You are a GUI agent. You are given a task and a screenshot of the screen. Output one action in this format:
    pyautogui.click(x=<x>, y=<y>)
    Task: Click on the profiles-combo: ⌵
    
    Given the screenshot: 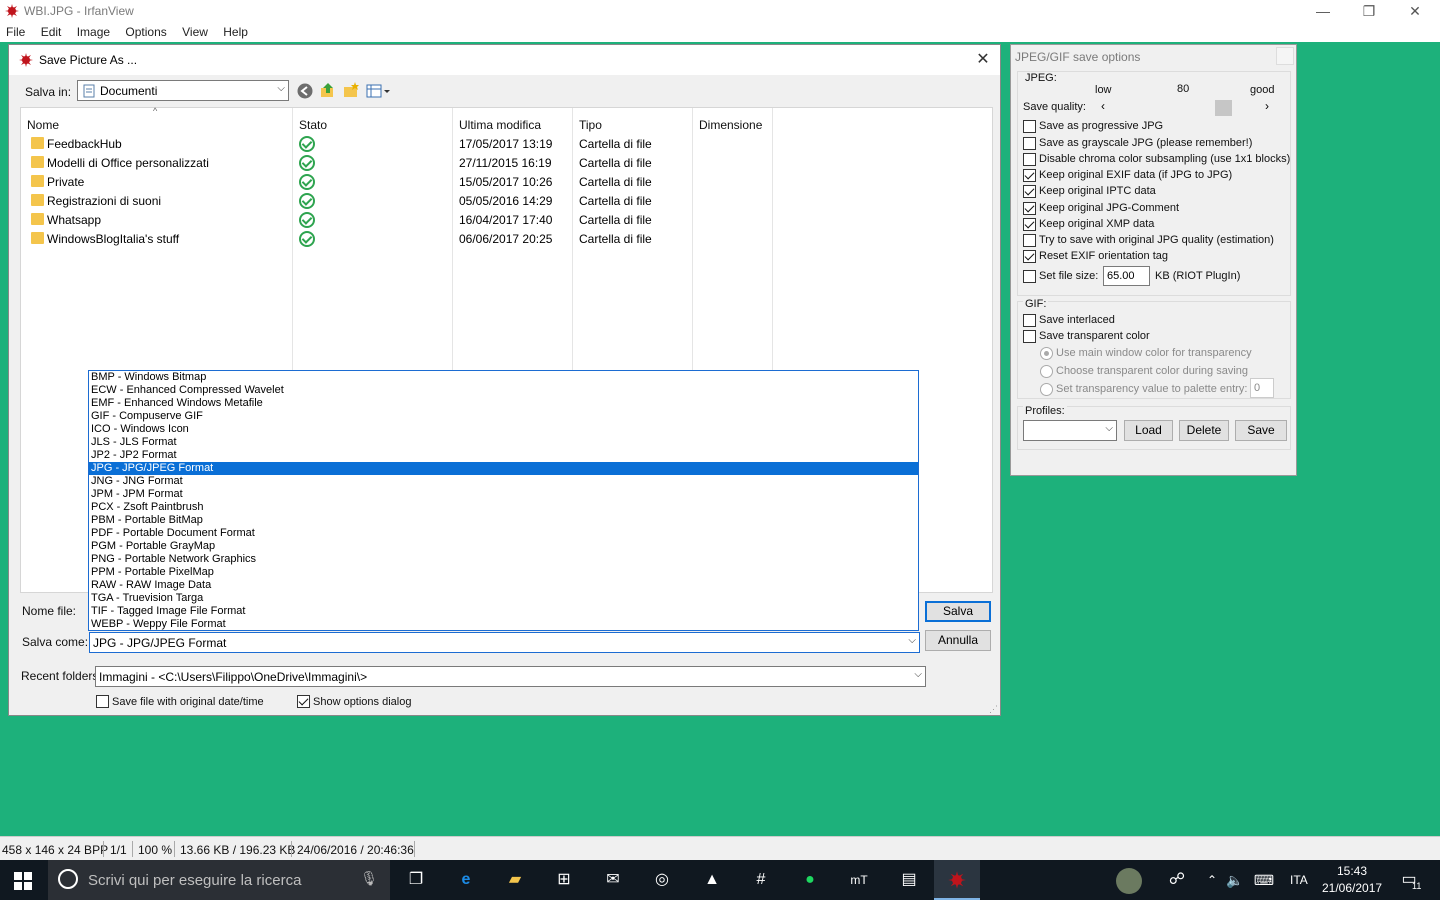 What is the action you would take?
    pyautogui.click(x=1070, y=430)
    